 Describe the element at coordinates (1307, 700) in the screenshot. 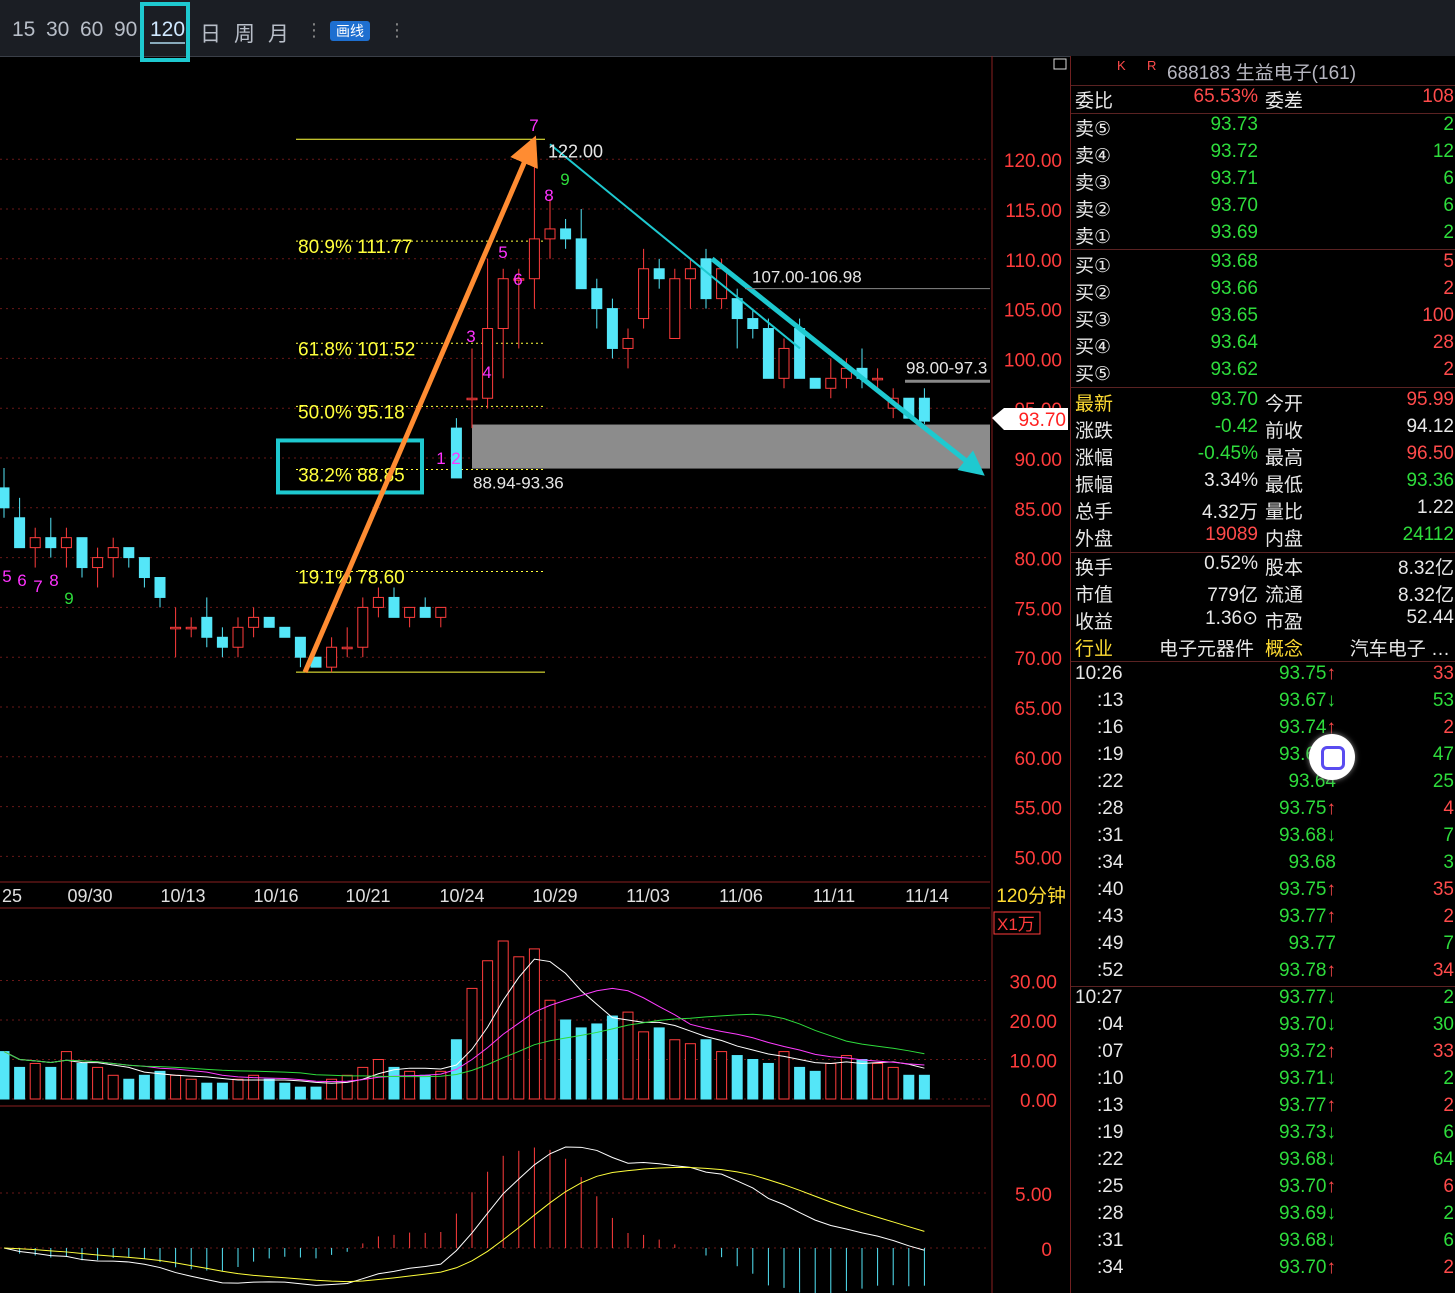

I see `tick-price: 93.67↓` at that location.